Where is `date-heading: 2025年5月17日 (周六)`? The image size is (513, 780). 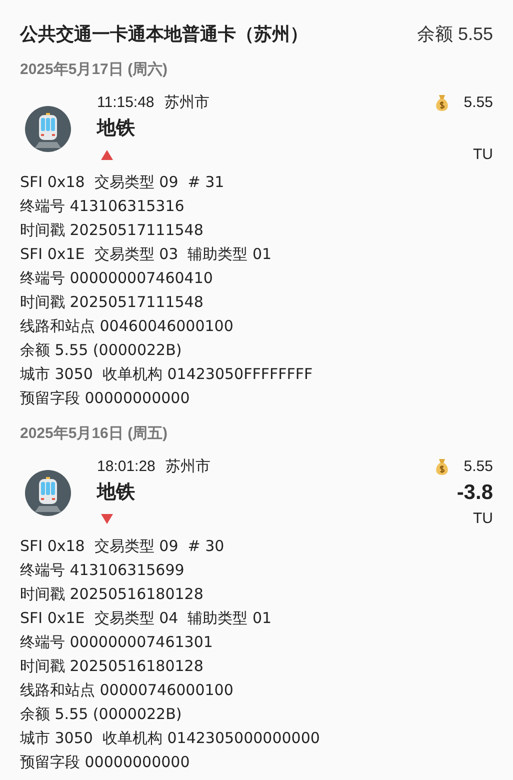 date-heading: 2025年5月17日 (周六) is located at coordinates (94, 70).